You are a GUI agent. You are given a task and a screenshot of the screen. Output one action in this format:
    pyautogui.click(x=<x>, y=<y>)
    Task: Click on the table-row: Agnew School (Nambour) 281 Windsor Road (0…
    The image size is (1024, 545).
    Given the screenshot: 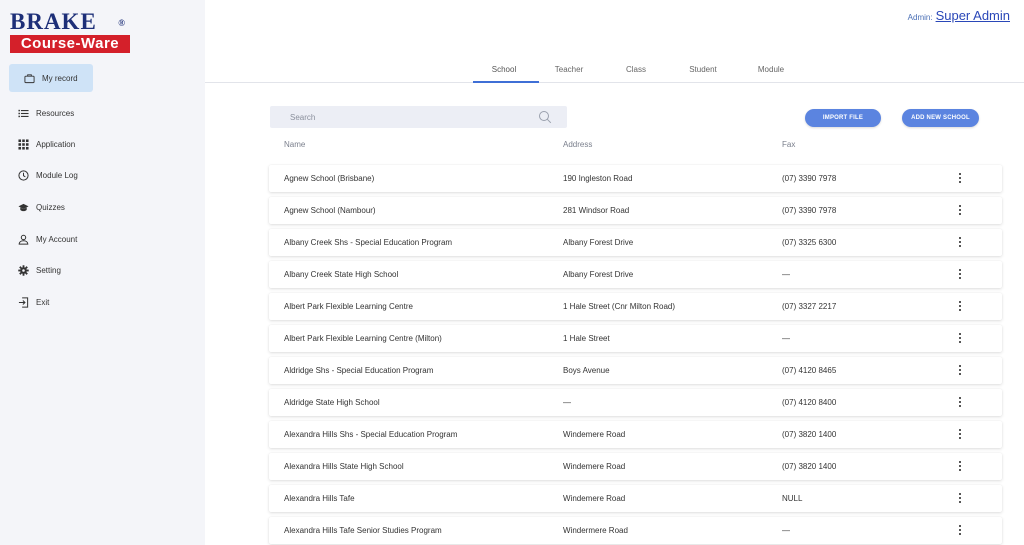 What is the action you would take?
    pyautogui.click(x=635, y=210)
    